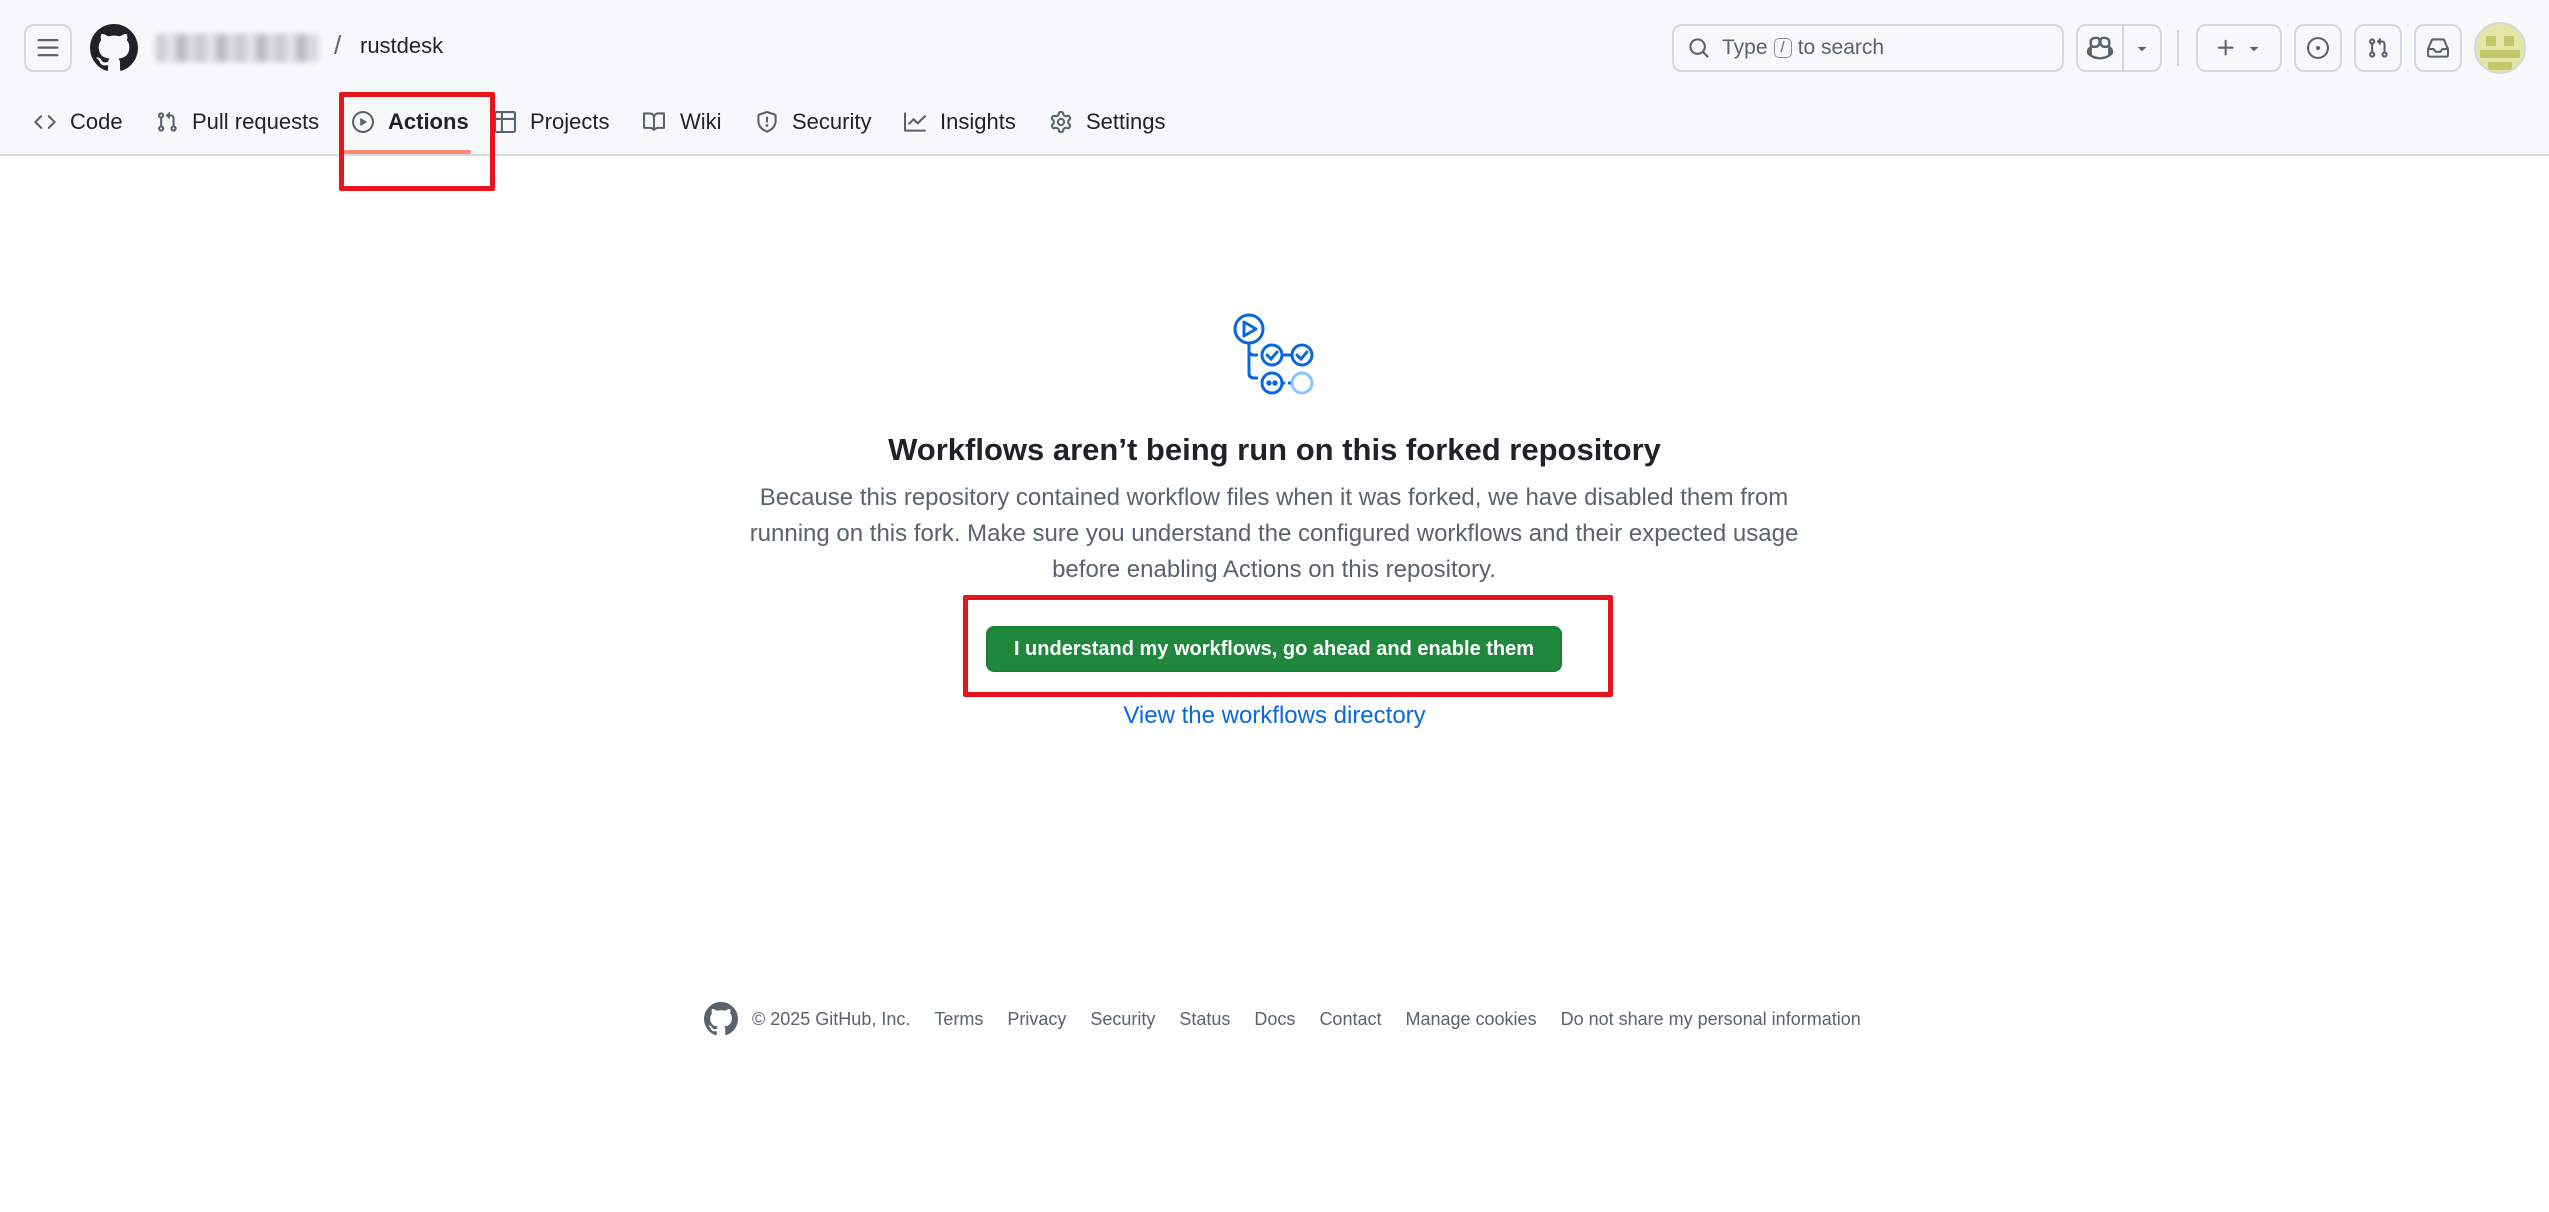  I want to click on search-prefix: Type, so click(1745, 47).